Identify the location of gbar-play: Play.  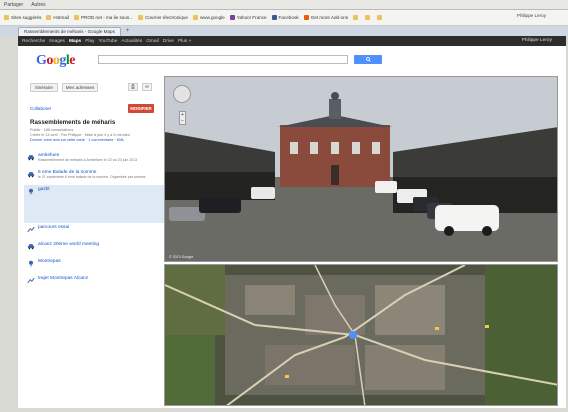
(89, 41).